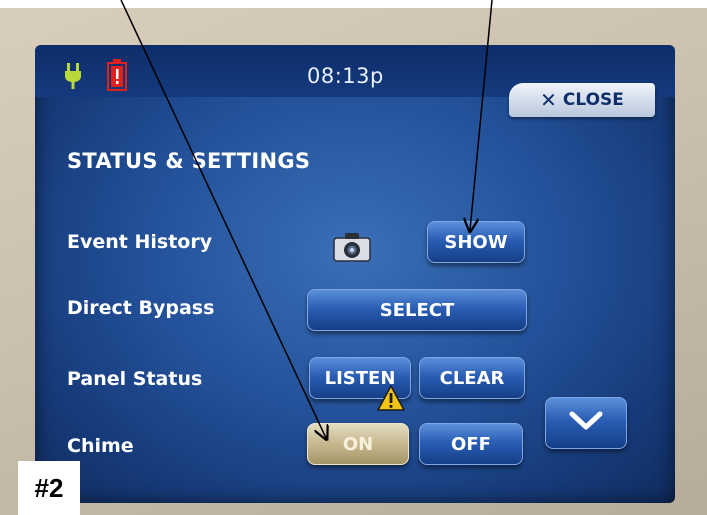  Describe the element at coordinates (49, 488) in the screenshot. I see `annotation-tag: #2` at that location.